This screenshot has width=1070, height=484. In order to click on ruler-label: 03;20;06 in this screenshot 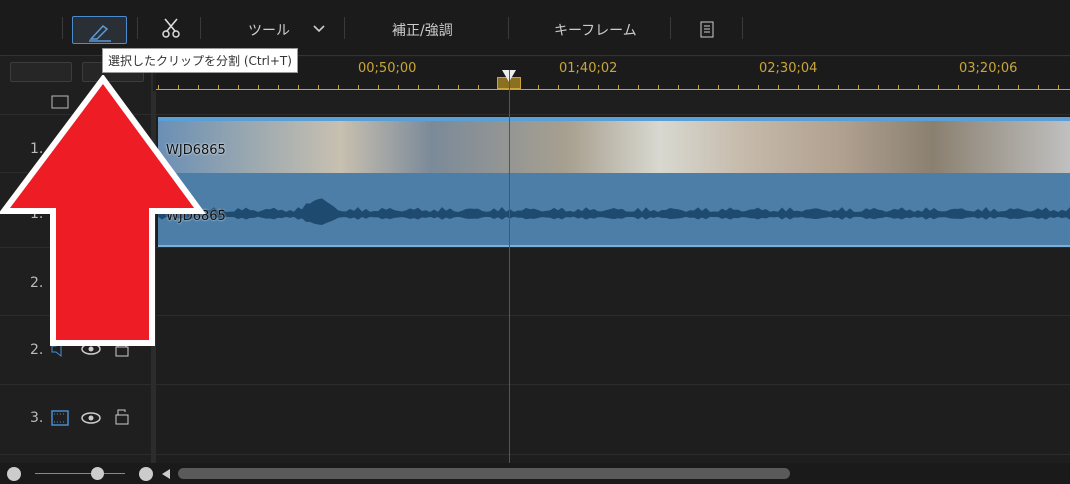, I will do `click(988, 68)`.